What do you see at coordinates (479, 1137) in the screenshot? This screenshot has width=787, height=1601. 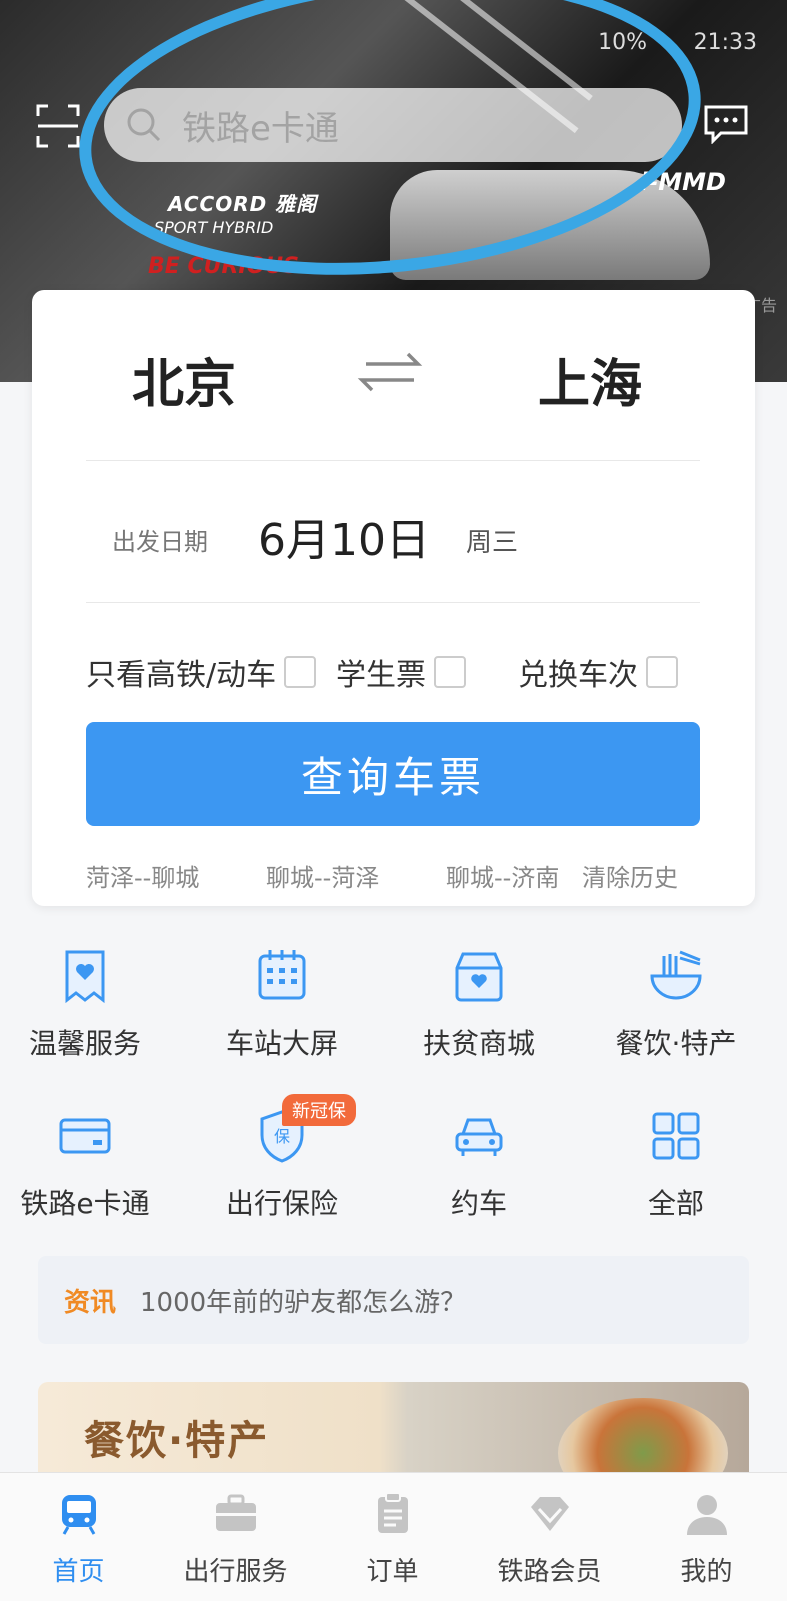 I see `car-icon` at bounding box center [479, 1137].